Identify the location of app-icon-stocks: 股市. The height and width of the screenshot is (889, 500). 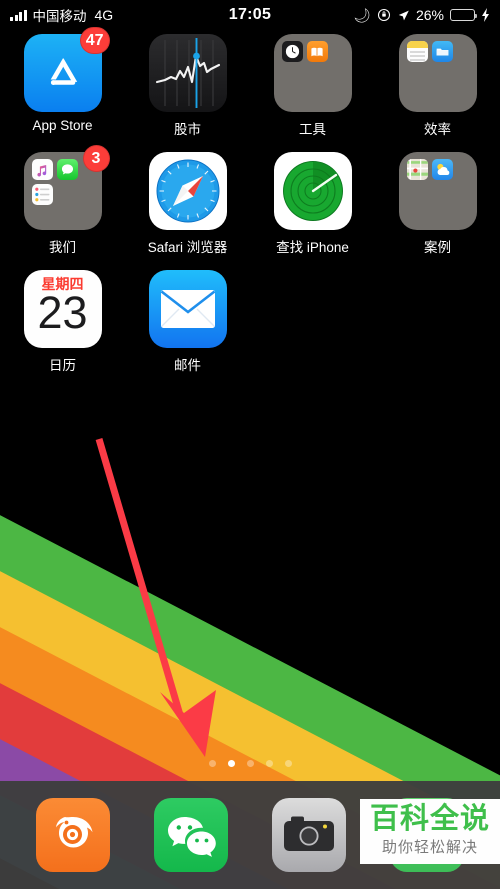
(187, 86).